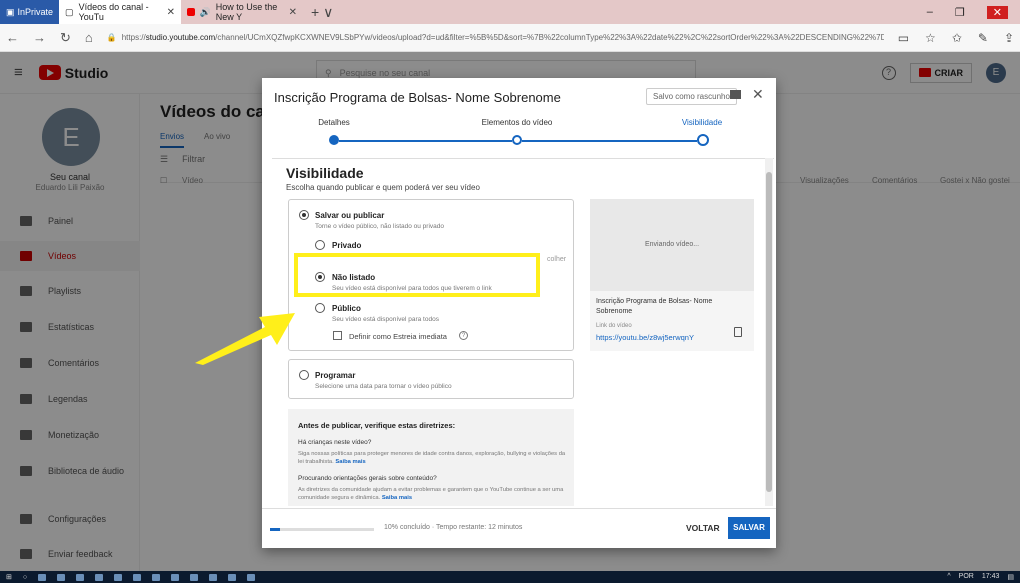 This screenshot has width=1020, height=583. I want to click on upload-progress-fill, so click(275, 529).